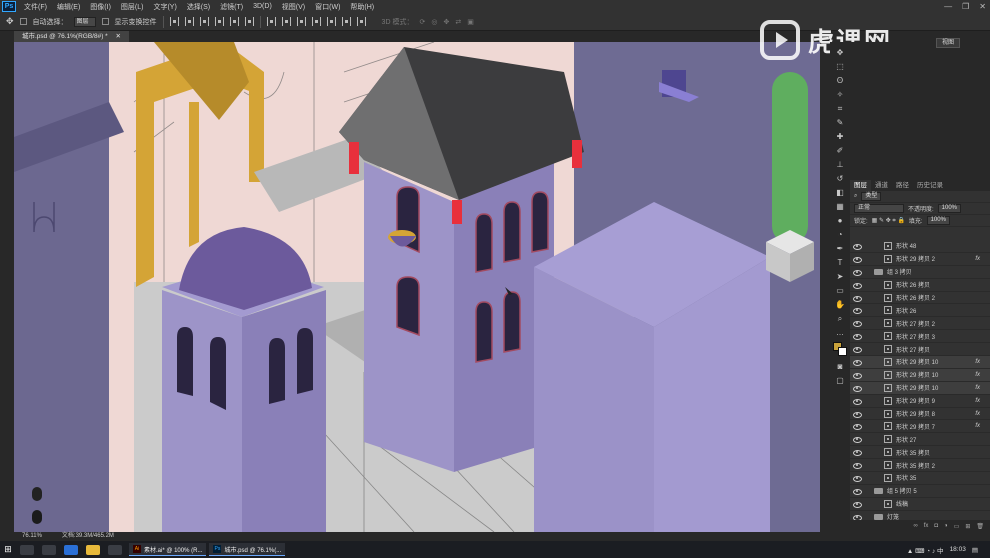  Describe the element at coordinates (920, 350) in the screenshot. I see `layer-row: 形状 27 拷贝` at that location.